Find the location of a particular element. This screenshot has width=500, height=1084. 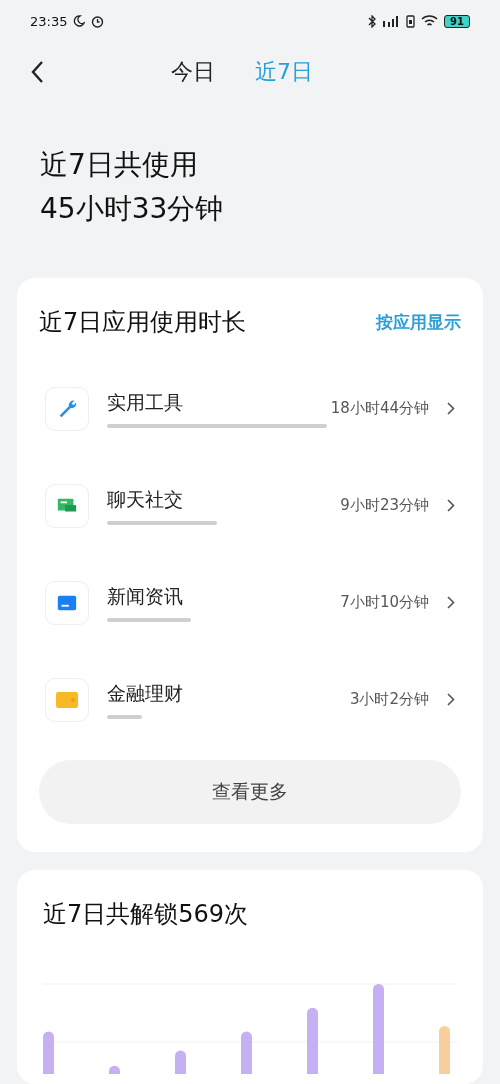

category-name: 金融理财 is located at coordinates (145, 693).